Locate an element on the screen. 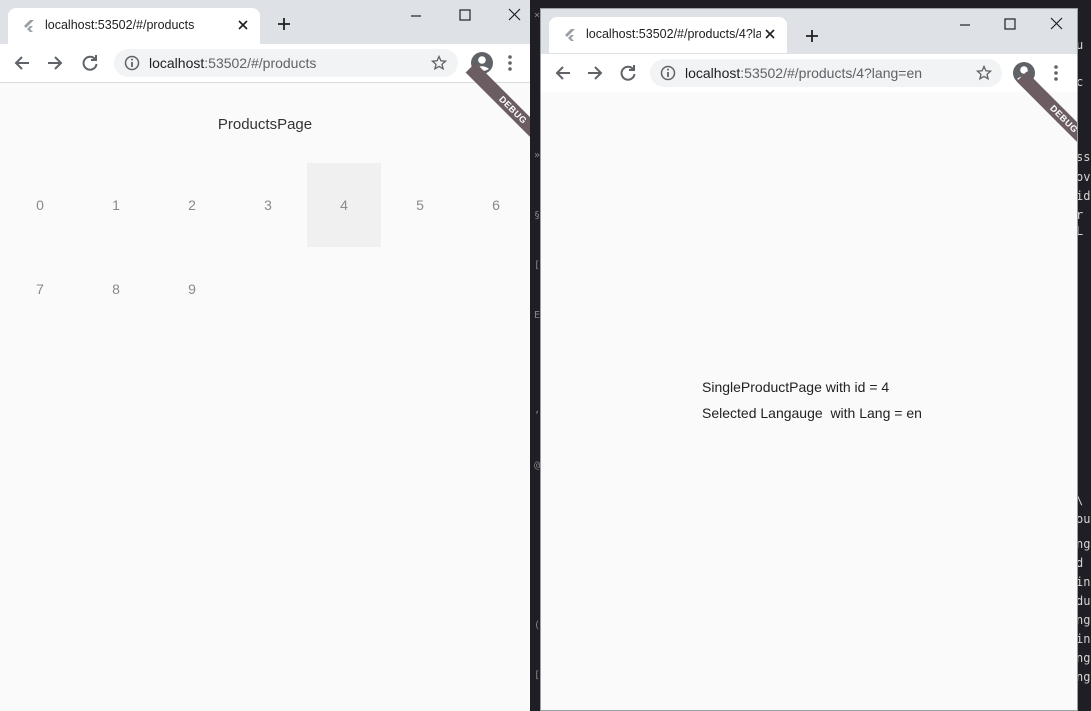 The width and height of the screenshot is (1091, 711). product-tile-hovered: 4 is located at coordinates (344, 205).